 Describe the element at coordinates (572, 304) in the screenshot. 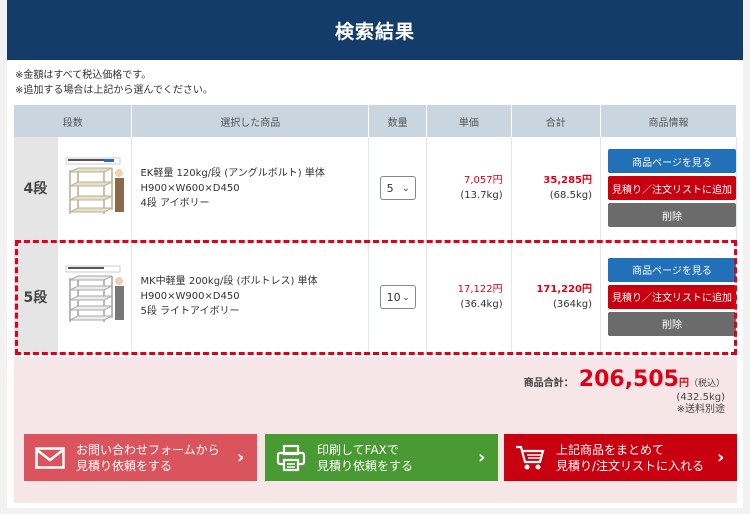

I see `total-weight: (364kg)` at that location.